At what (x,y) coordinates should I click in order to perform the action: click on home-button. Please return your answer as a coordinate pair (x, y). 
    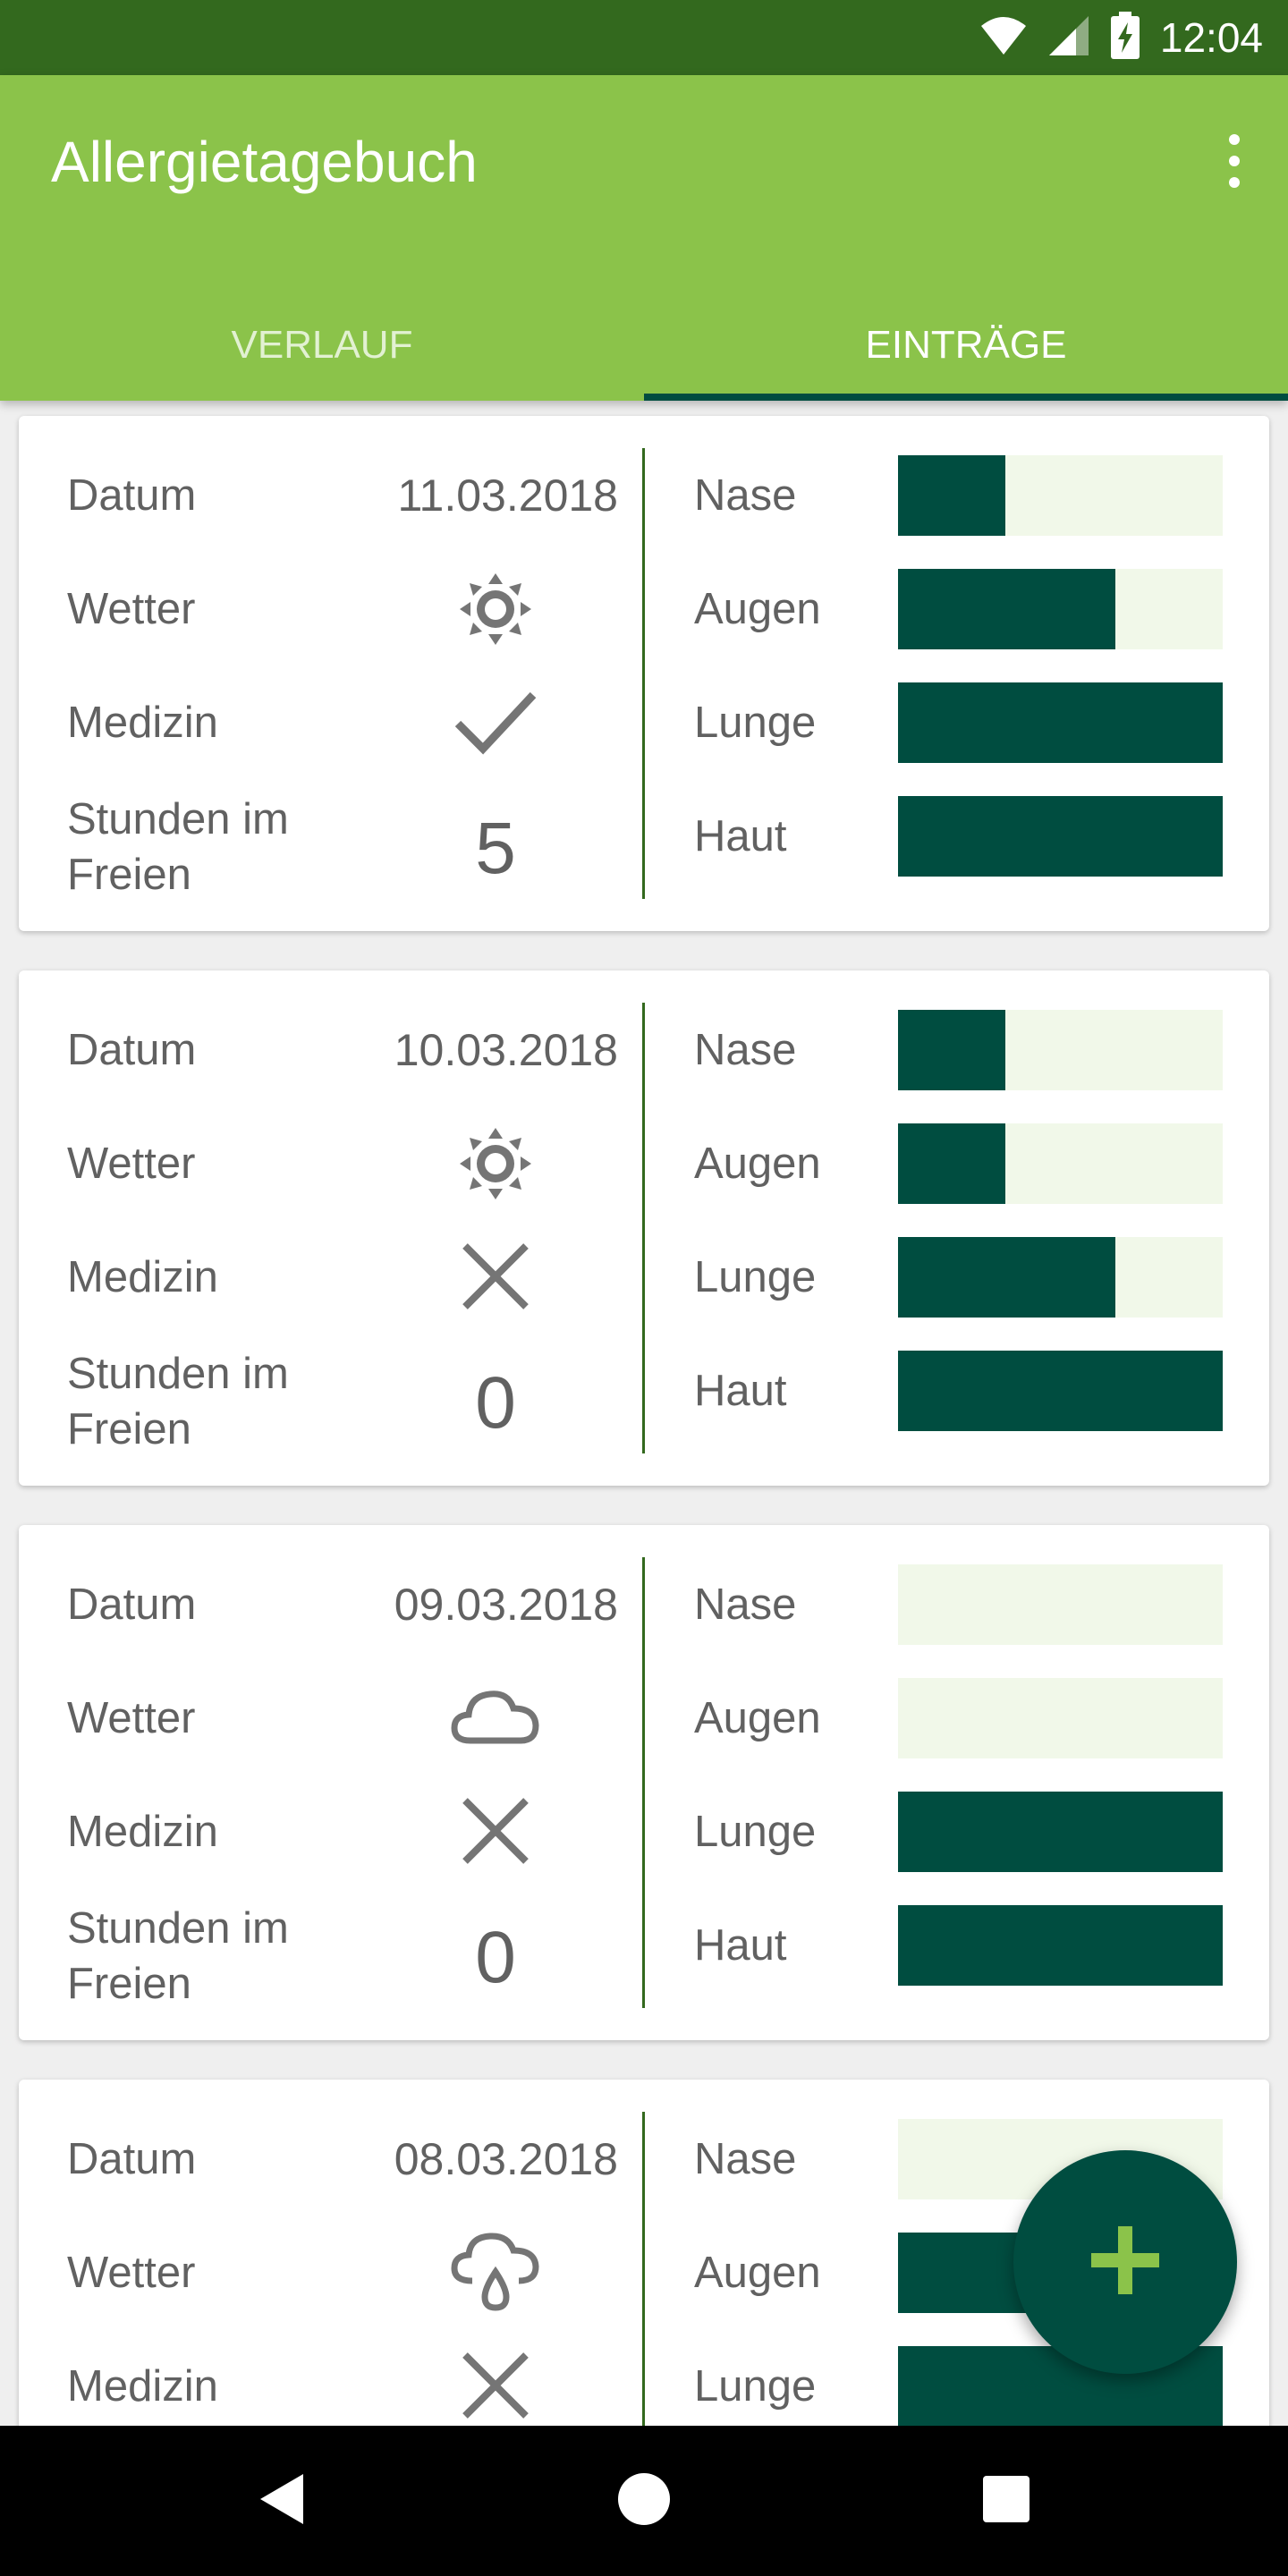
    Looking at the image, I should click on (644, 2501).